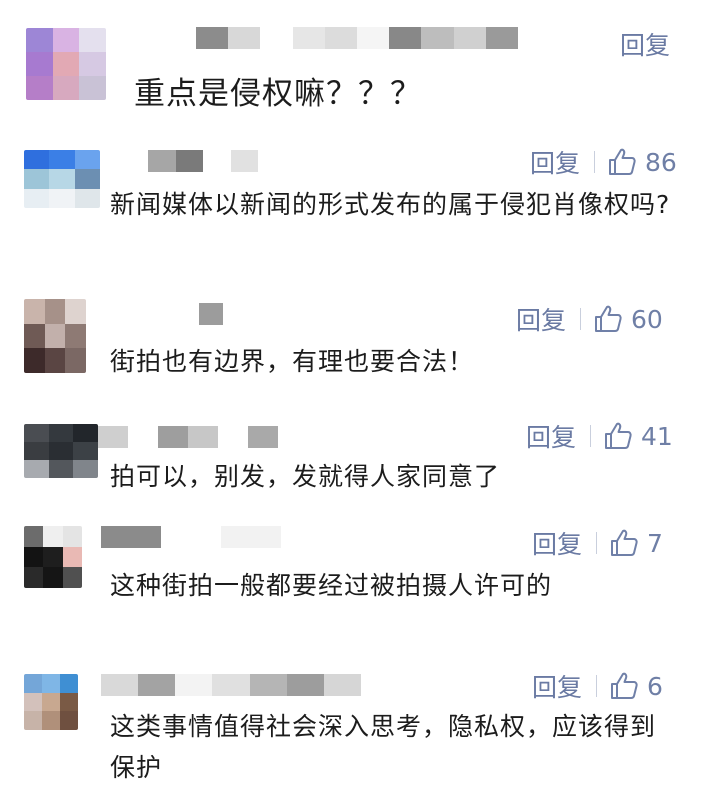 The image size is (706, 799). Describe the element at coordinates (353, 342) in the screenshot. I see `comment-item: 回复 60 街拍也有边界，有理也要合法！` at that location.